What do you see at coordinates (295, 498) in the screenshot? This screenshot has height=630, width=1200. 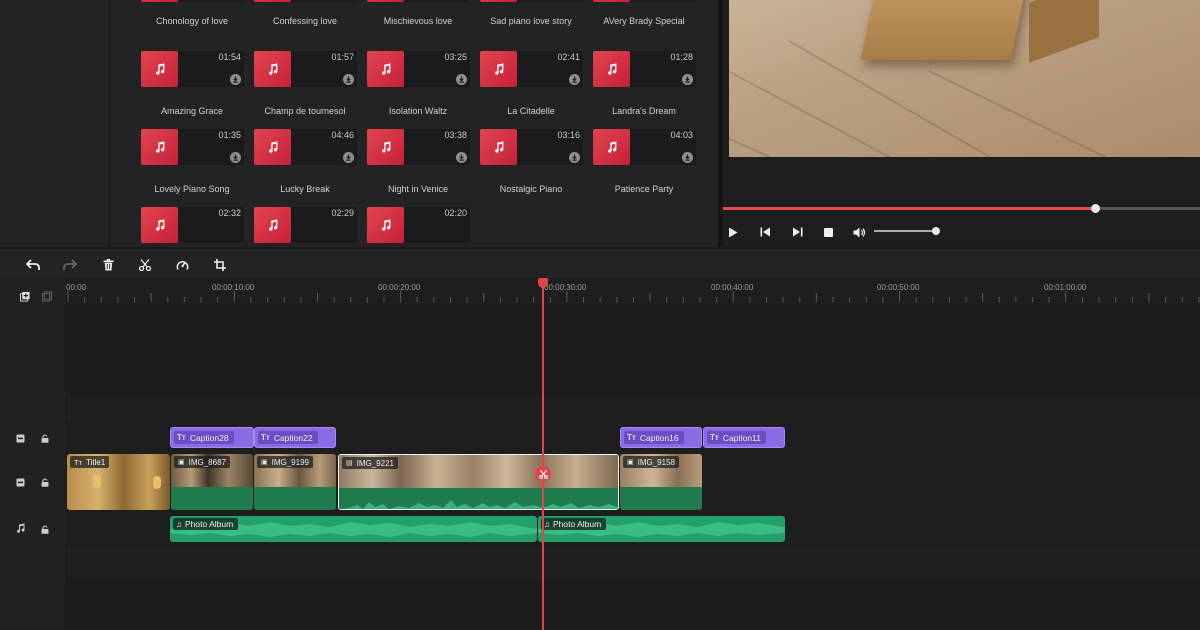 I see `clip-audio-waveform` at bounding box center [295, 498].